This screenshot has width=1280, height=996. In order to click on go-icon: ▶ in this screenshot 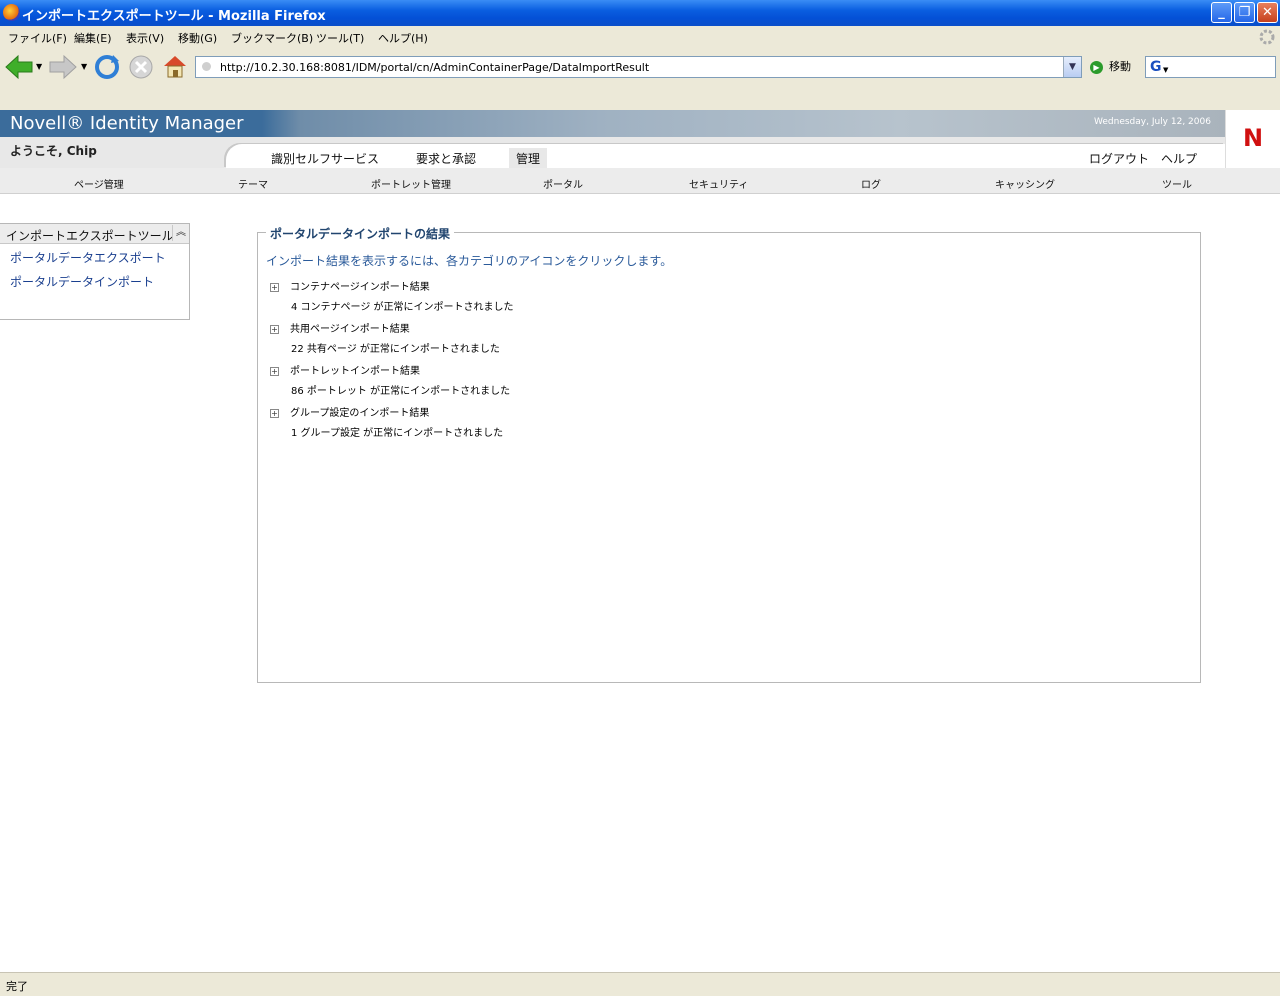, I will do `click(1096, 67)`.